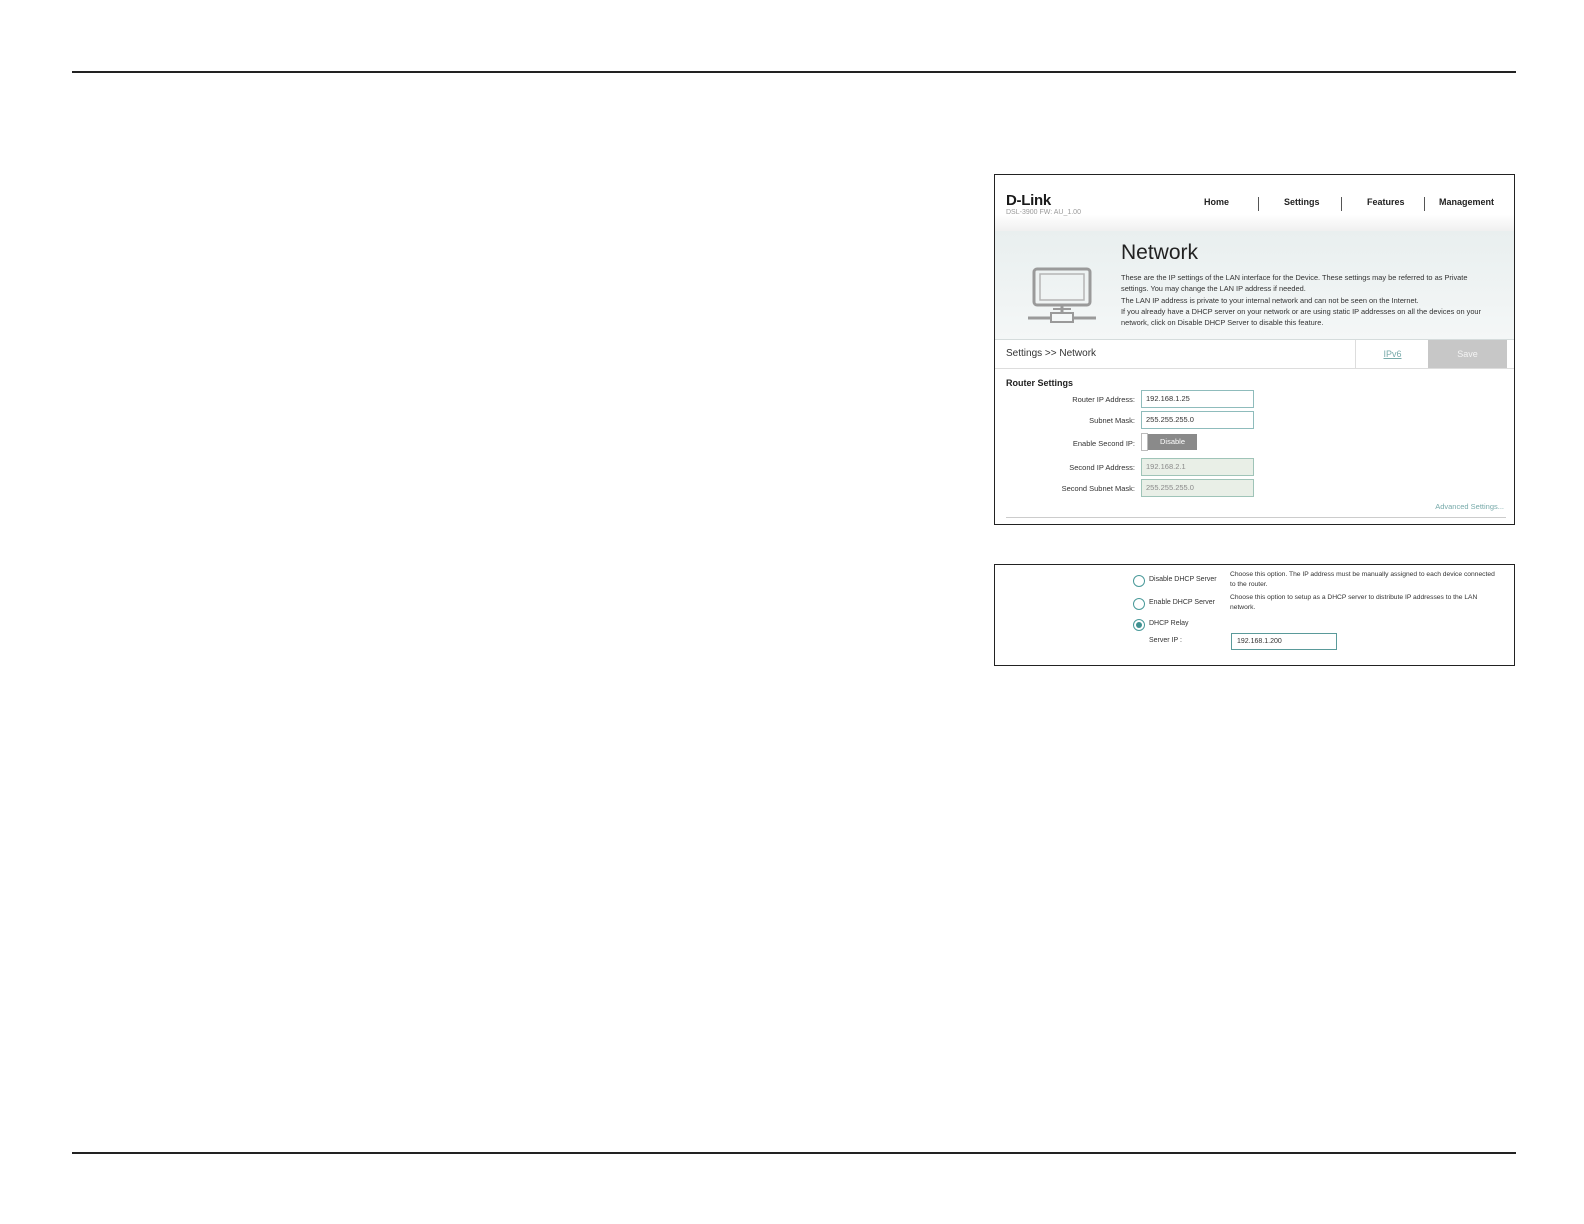 The height and width of the screenshot is (1224, 1584). I want to click on nav-features: Features, so click(1386, 202).